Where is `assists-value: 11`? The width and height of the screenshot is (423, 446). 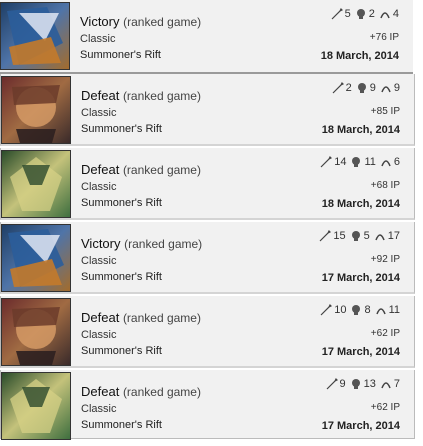 assists-value: 11 is located at coordinates (394, 310).